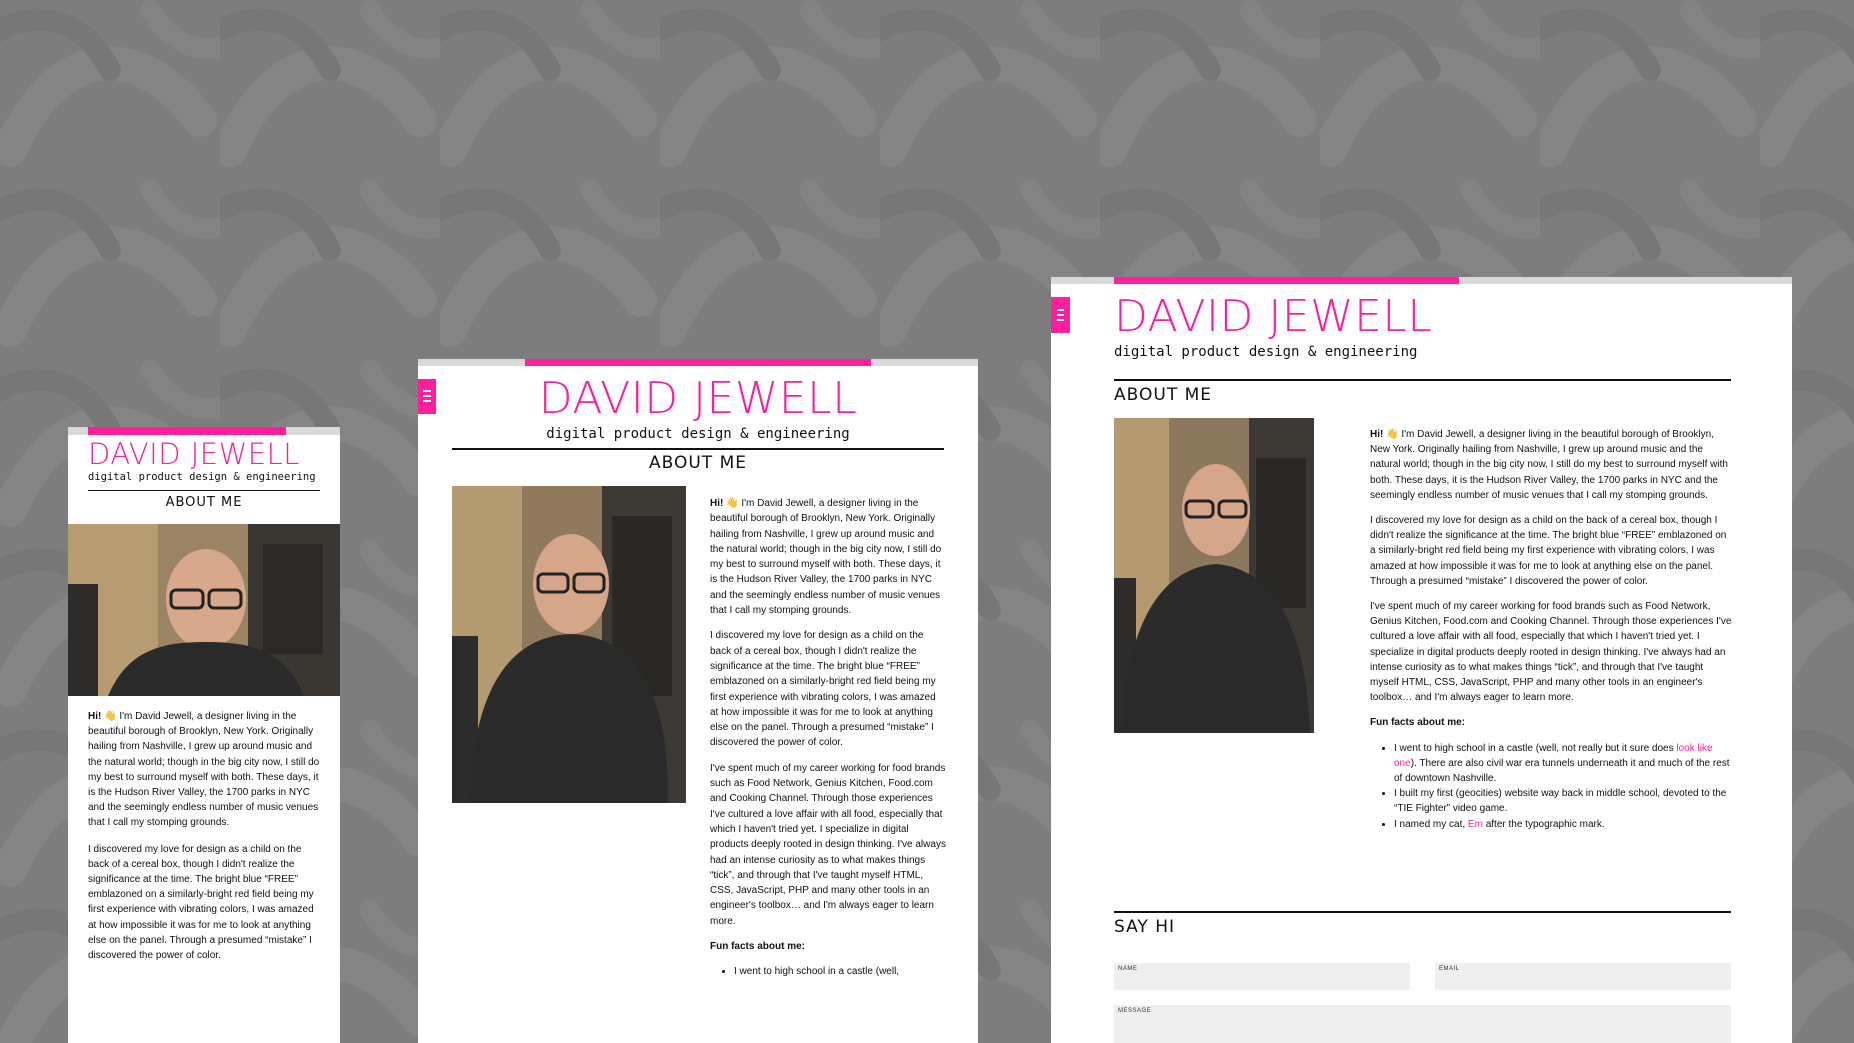 The height and width of the screenshot is (1043, 1854). What do you see at coordinates (840, 971) in the screenshot?
I see `list-item: I went to high school in a castle (well,` at bounding box center [840, 971].